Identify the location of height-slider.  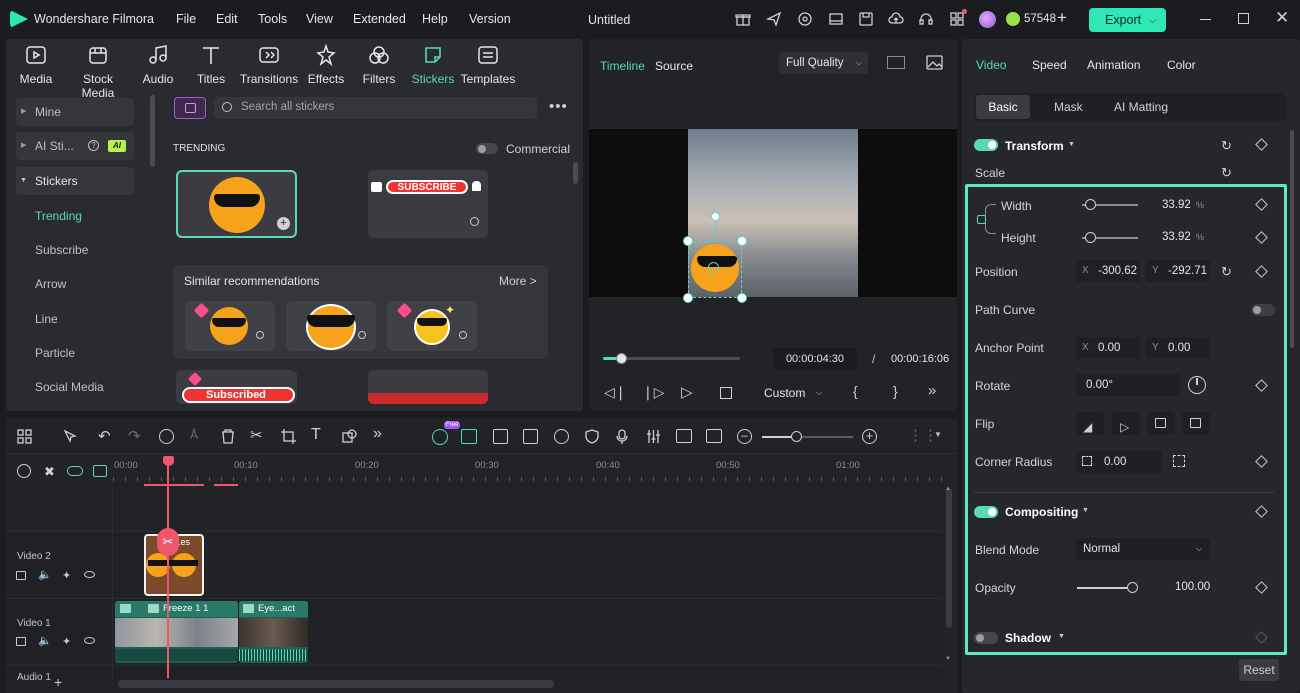
(1110, 237).